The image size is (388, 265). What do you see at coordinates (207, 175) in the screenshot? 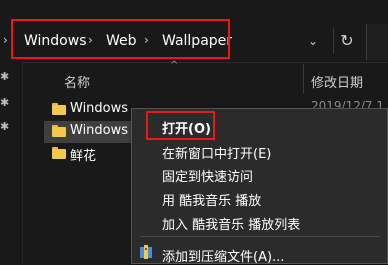
I see `menu-item-pin-quick-access: 固定到快速访问` at bounding box center [207, 175].